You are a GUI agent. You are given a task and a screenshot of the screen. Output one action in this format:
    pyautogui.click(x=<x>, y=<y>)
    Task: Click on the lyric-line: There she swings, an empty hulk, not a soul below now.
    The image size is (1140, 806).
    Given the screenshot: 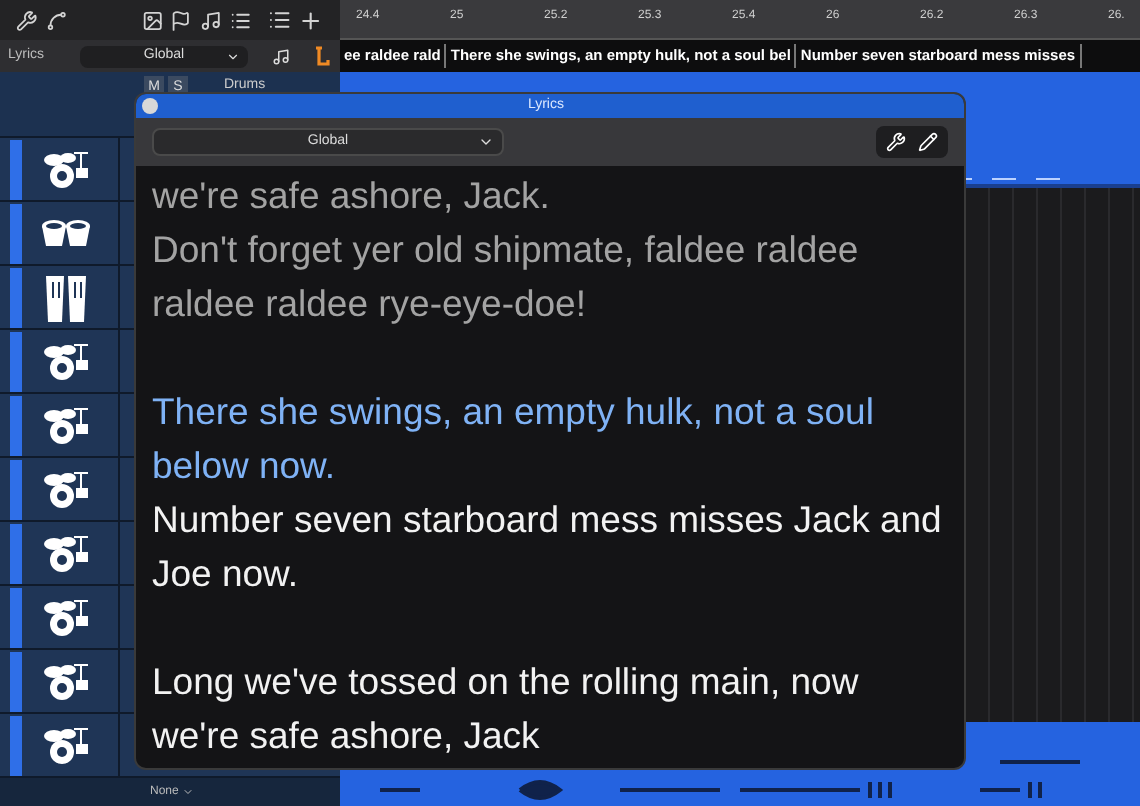 What is the action you would take?
    pyautogui.click(x=514, y=439)
    